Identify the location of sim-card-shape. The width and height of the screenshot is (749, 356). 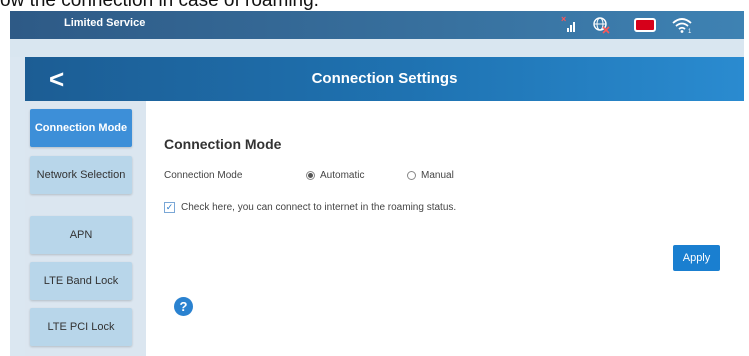
(645, 25).